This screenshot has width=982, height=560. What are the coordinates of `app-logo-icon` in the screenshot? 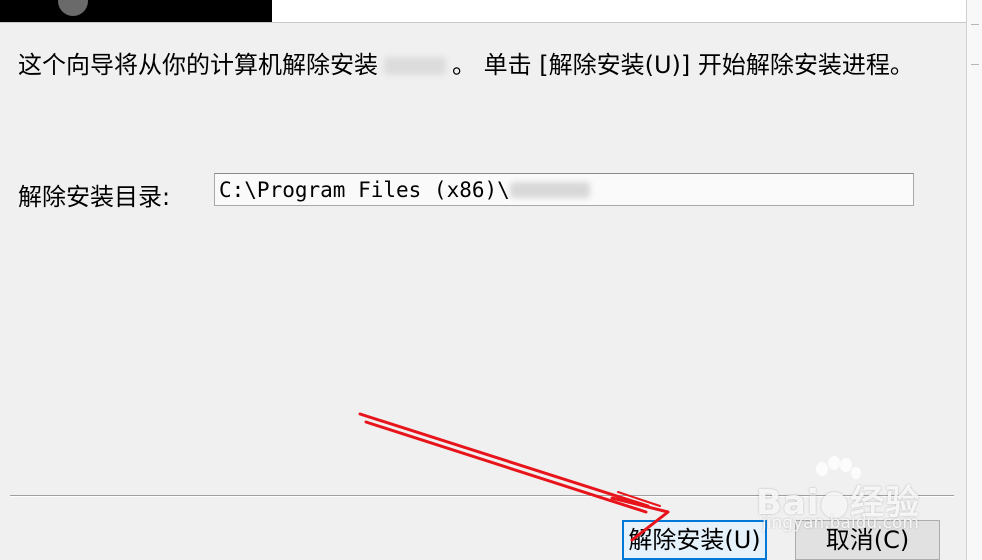 It's located at (73, 8).